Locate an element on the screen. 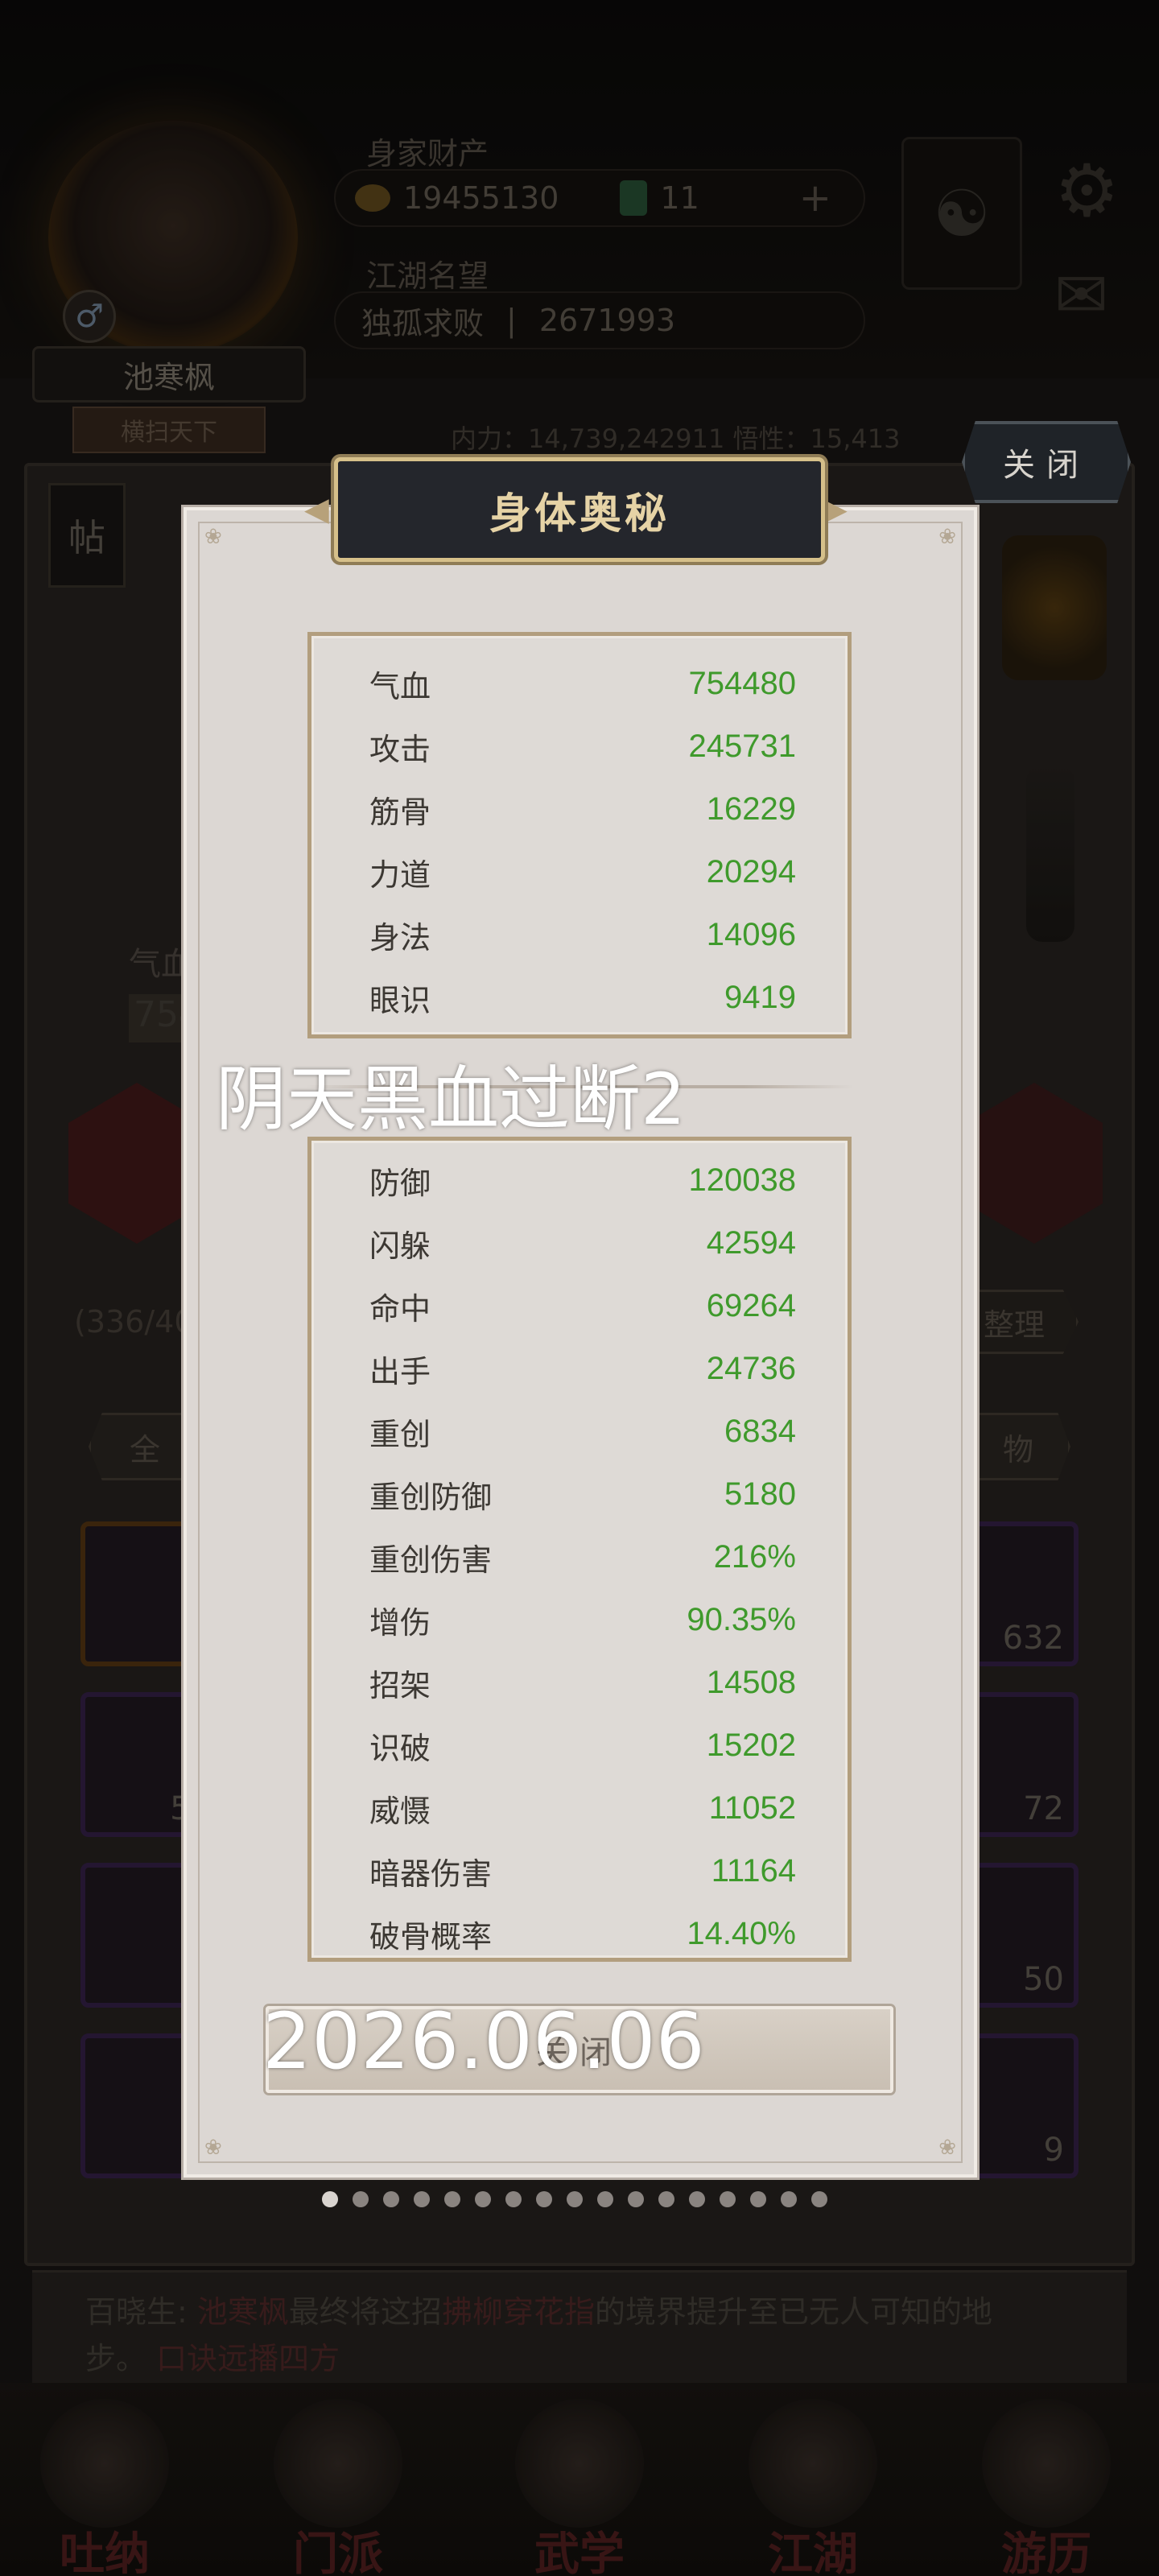  stat-name: 眼识 is located at coordinates (400, 1000).